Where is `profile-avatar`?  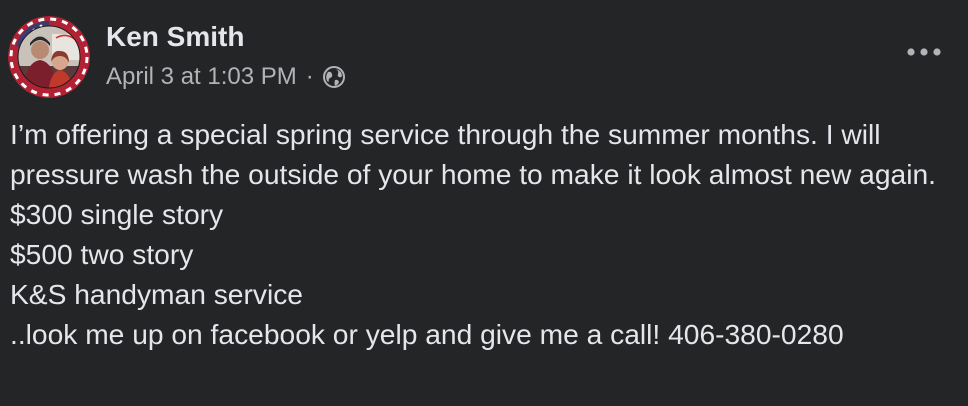 profile-avatar is located at coordinates (49, 57).